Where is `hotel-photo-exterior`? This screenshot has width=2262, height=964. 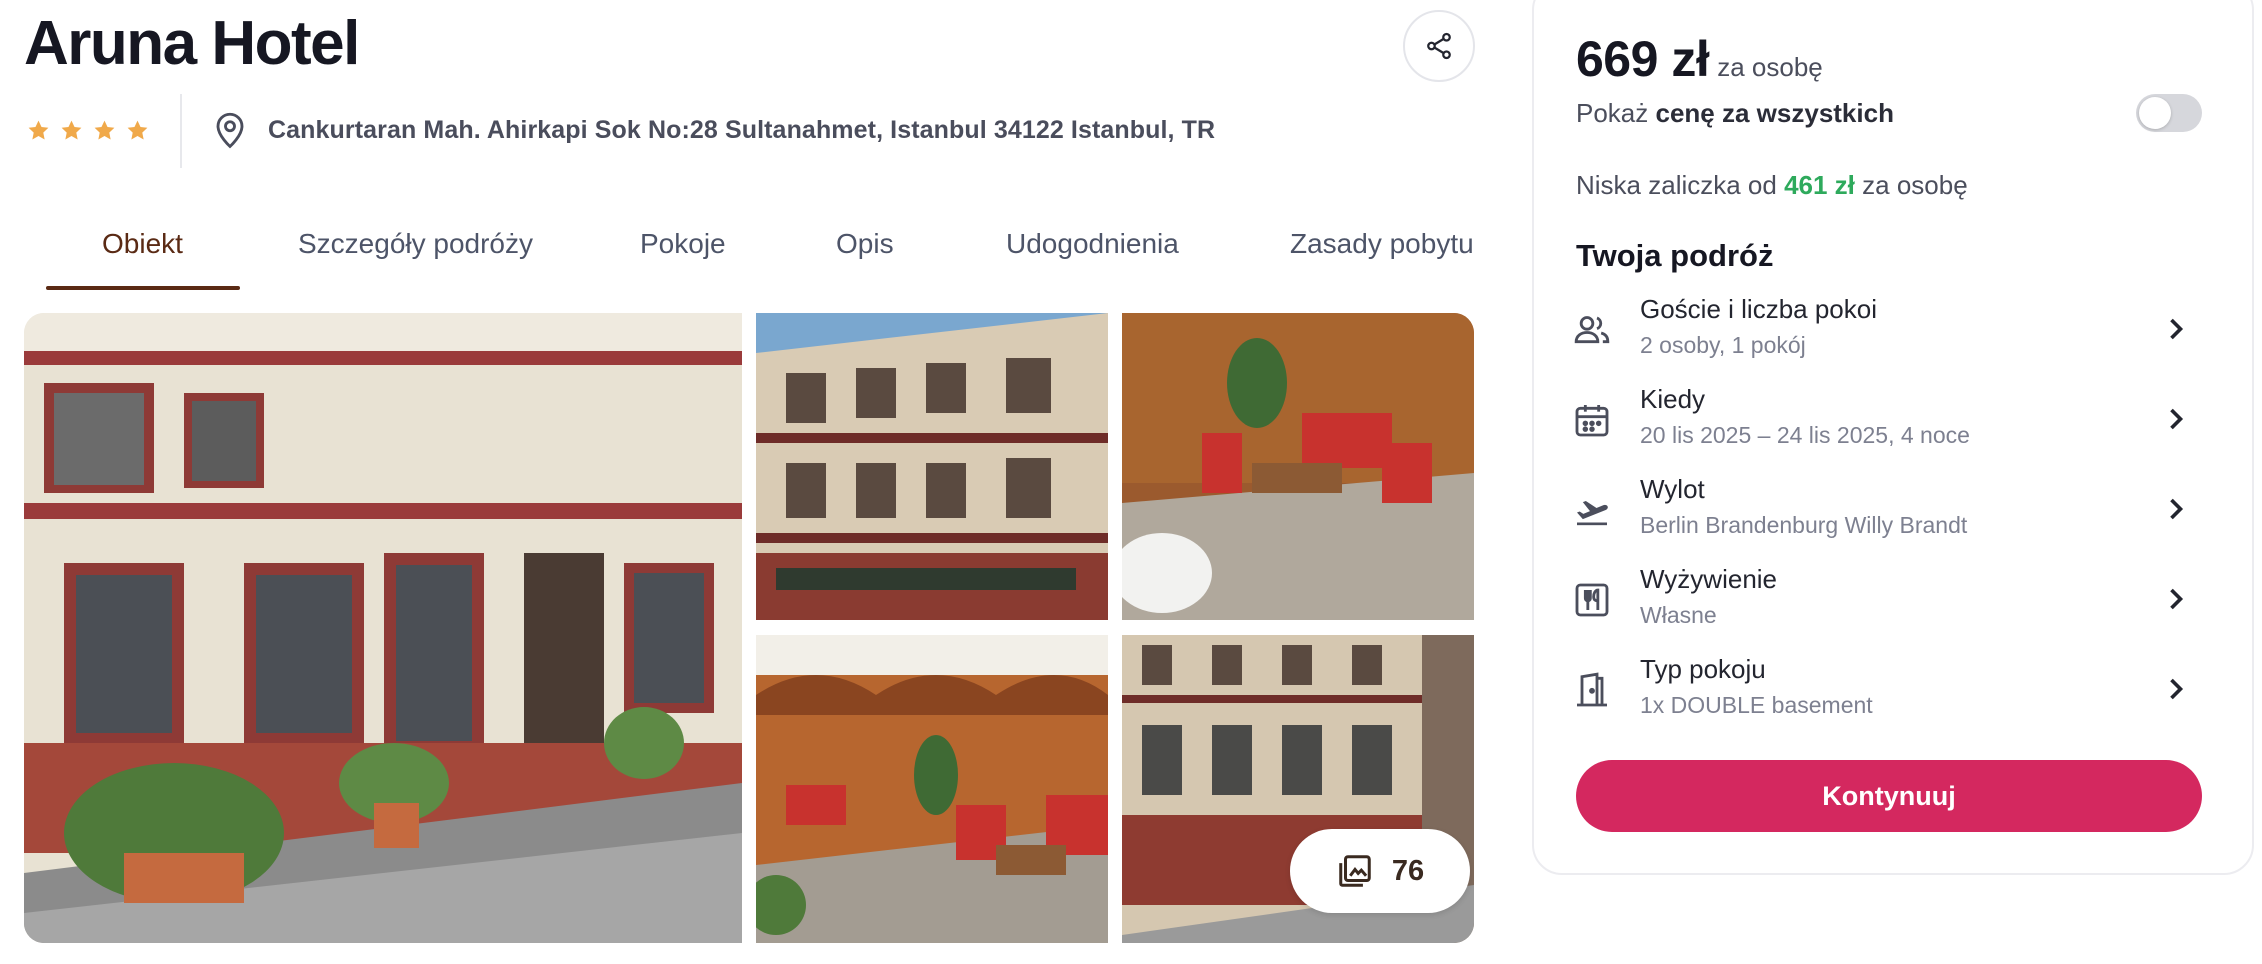
hotel-photo-exterior is located at coordinates (932, 466).